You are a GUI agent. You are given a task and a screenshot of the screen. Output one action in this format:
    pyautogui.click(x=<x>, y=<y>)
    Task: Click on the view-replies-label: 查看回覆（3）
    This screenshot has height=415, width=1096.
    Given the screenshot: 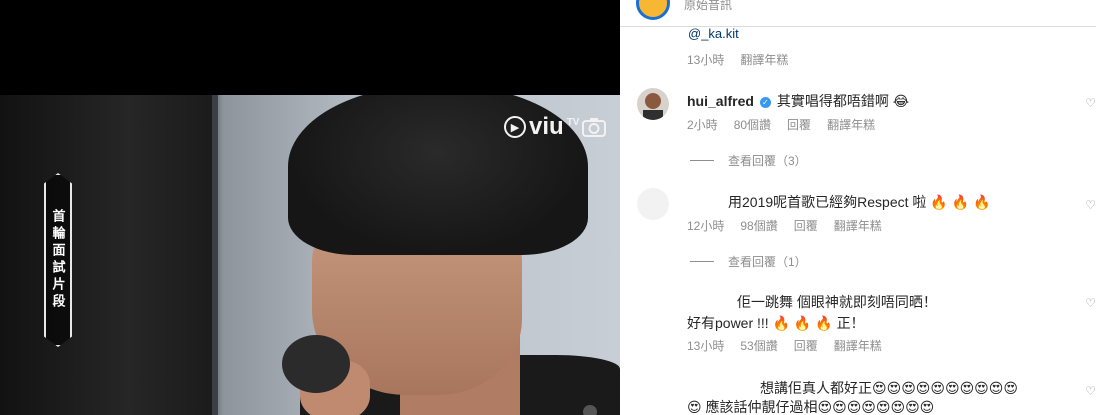 What is the action you would take?
    pyautogui.click(x=767, y=160)
    